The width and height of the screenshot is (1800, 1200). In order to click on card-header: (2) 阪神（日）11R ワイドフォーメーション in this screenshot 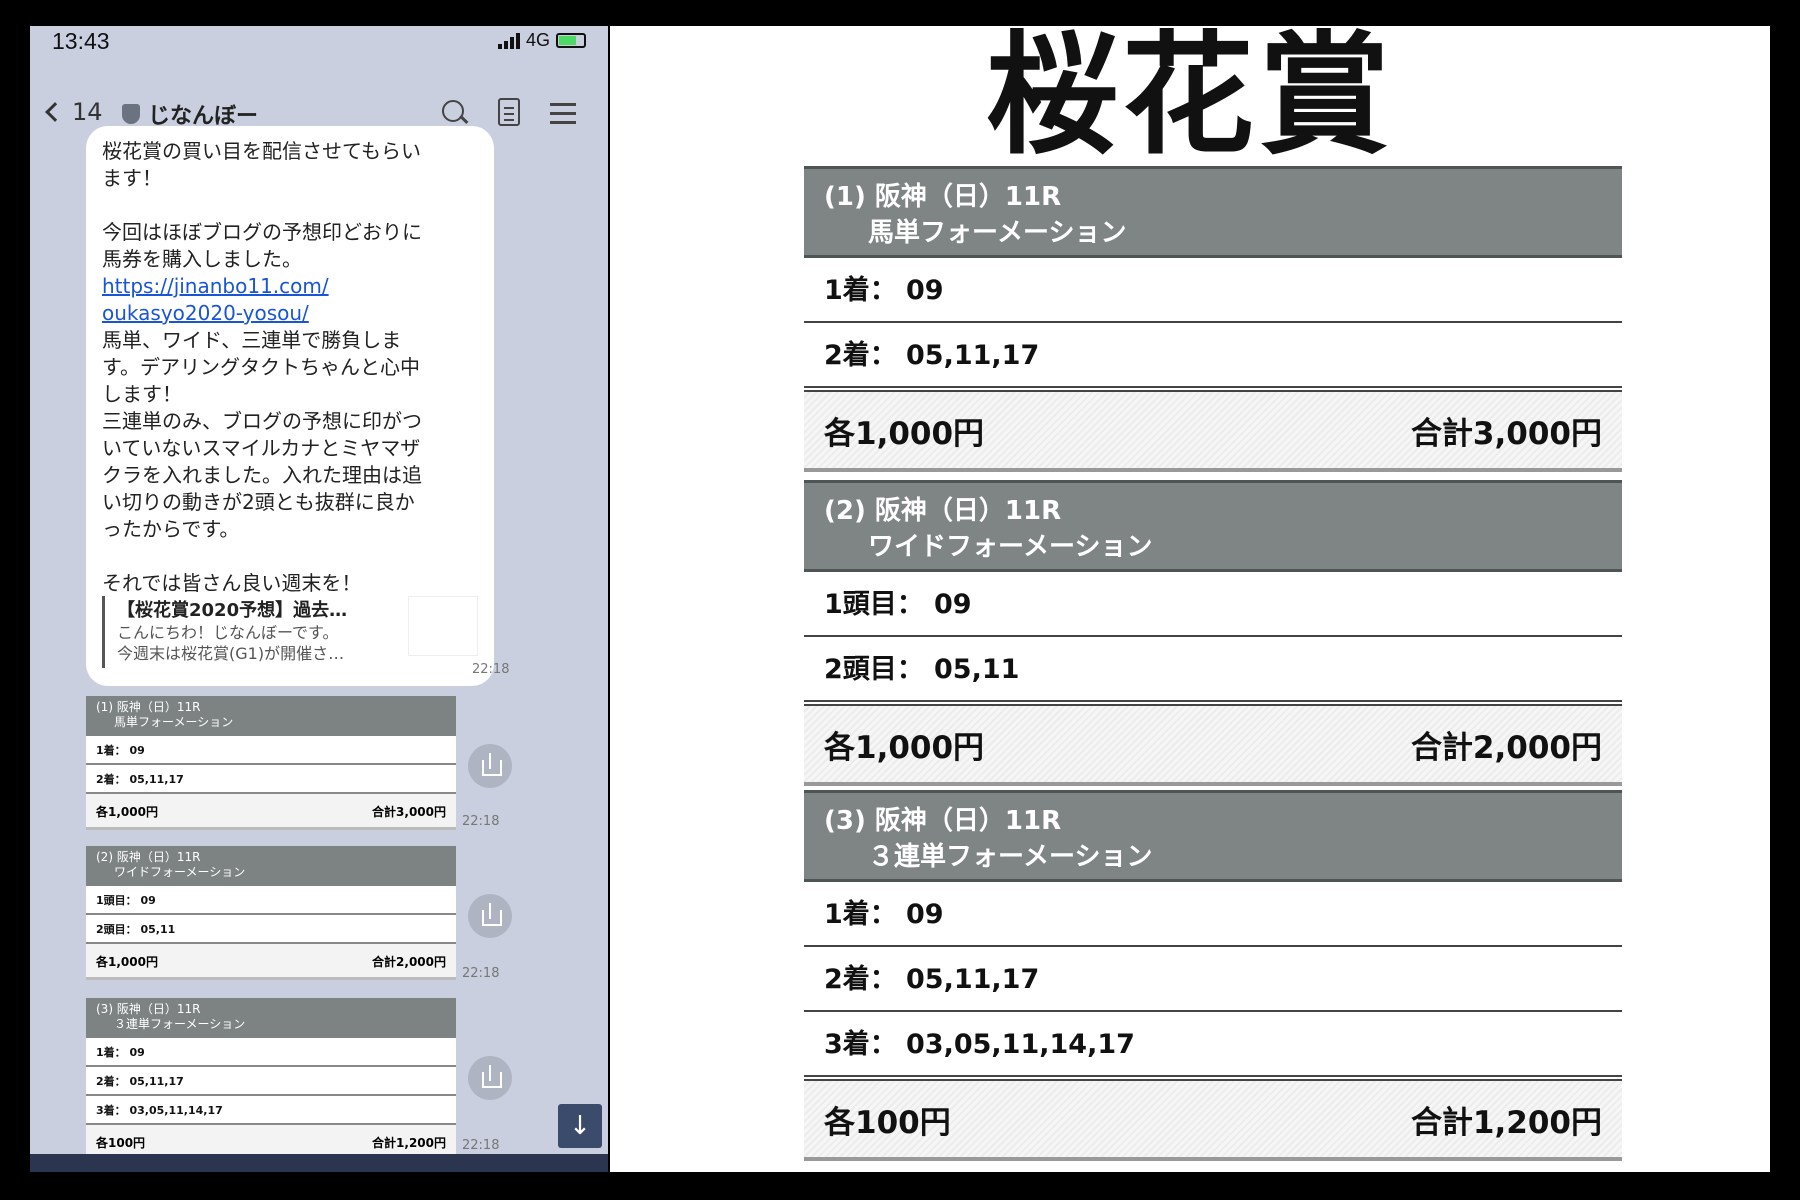, I will do `click(271, 866)`.